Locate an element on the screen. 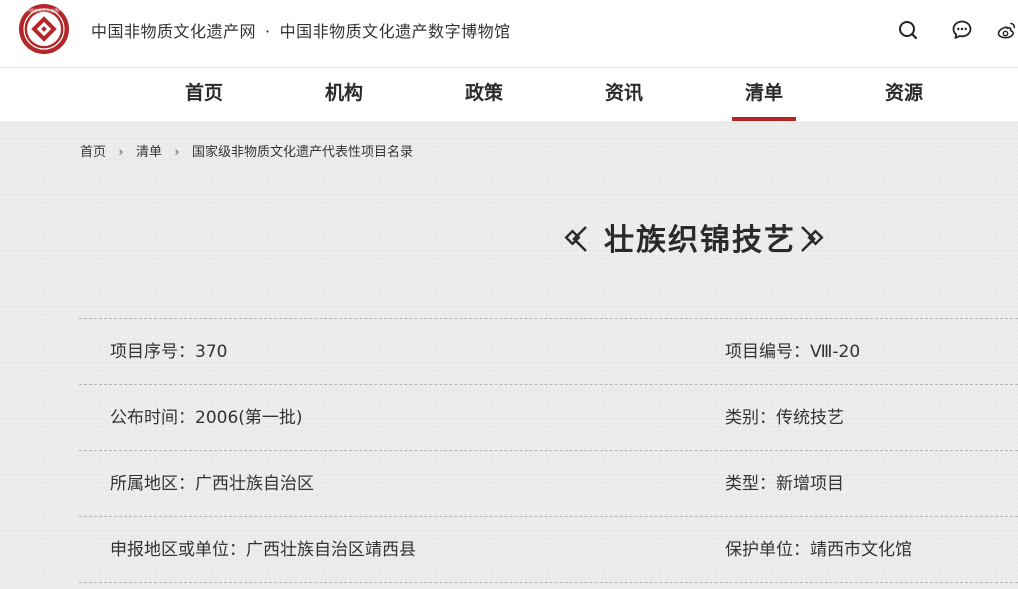 The width and height of the screenshot is (1018, 589). region: 所属地区：广西壮族自治区 is located at coordinates (212, 484).